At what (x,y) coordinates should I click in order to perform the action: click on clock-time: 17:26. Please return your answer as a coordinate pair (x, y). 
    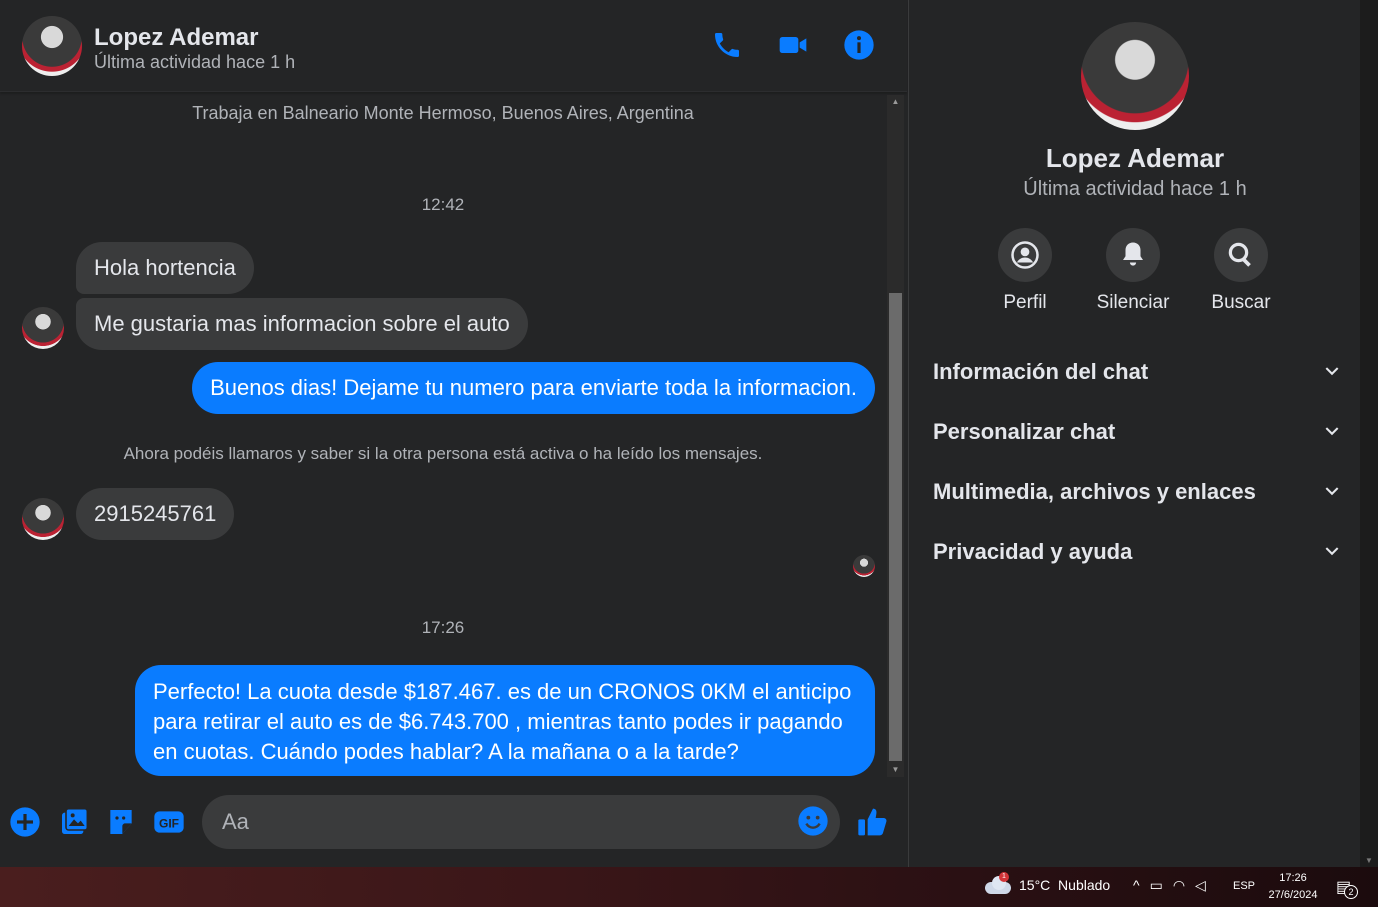
    Looking at the image, I should click on (1293, 878).